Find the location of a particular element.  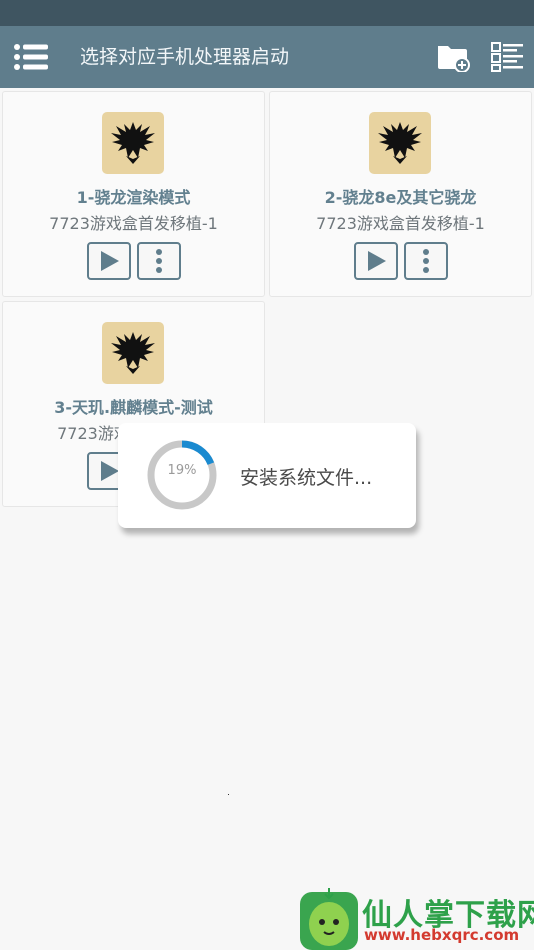

page-title: 选择对应手机处理器启动 is located at coordinates (185, 57).